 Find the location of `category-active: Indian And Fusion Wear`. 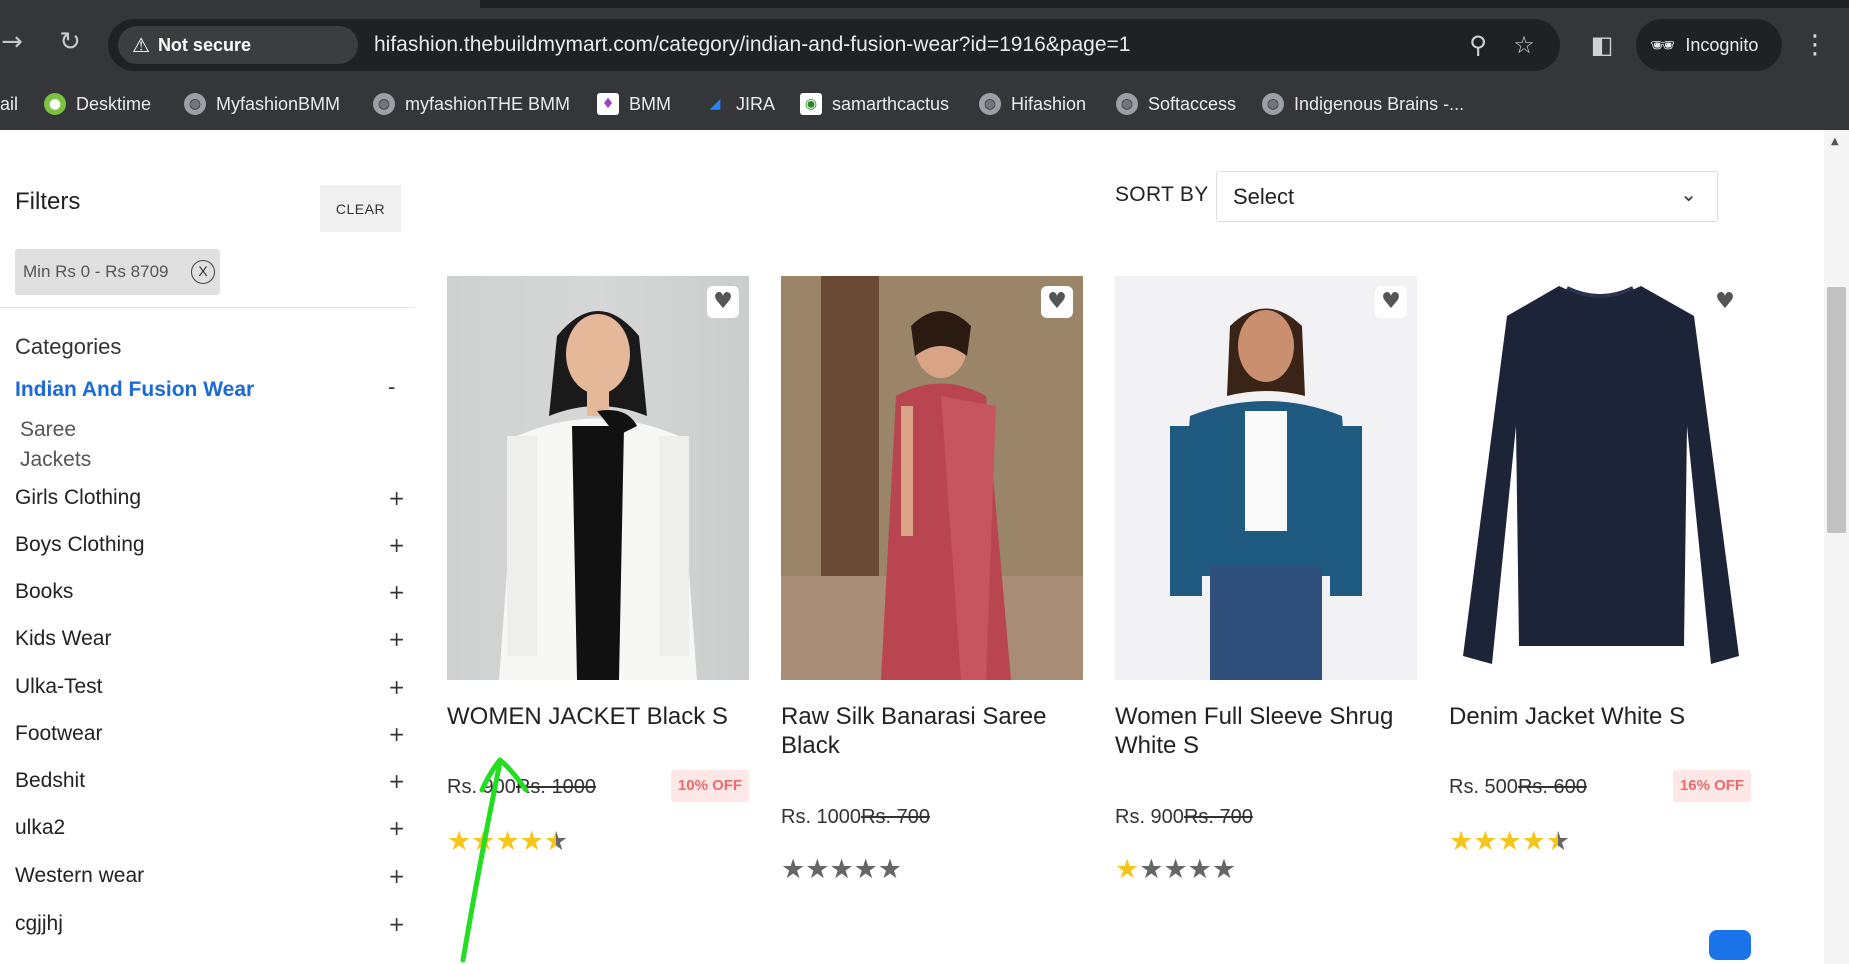

category-active: Indian And Fusion Wear is located at coordinates (134, 390).